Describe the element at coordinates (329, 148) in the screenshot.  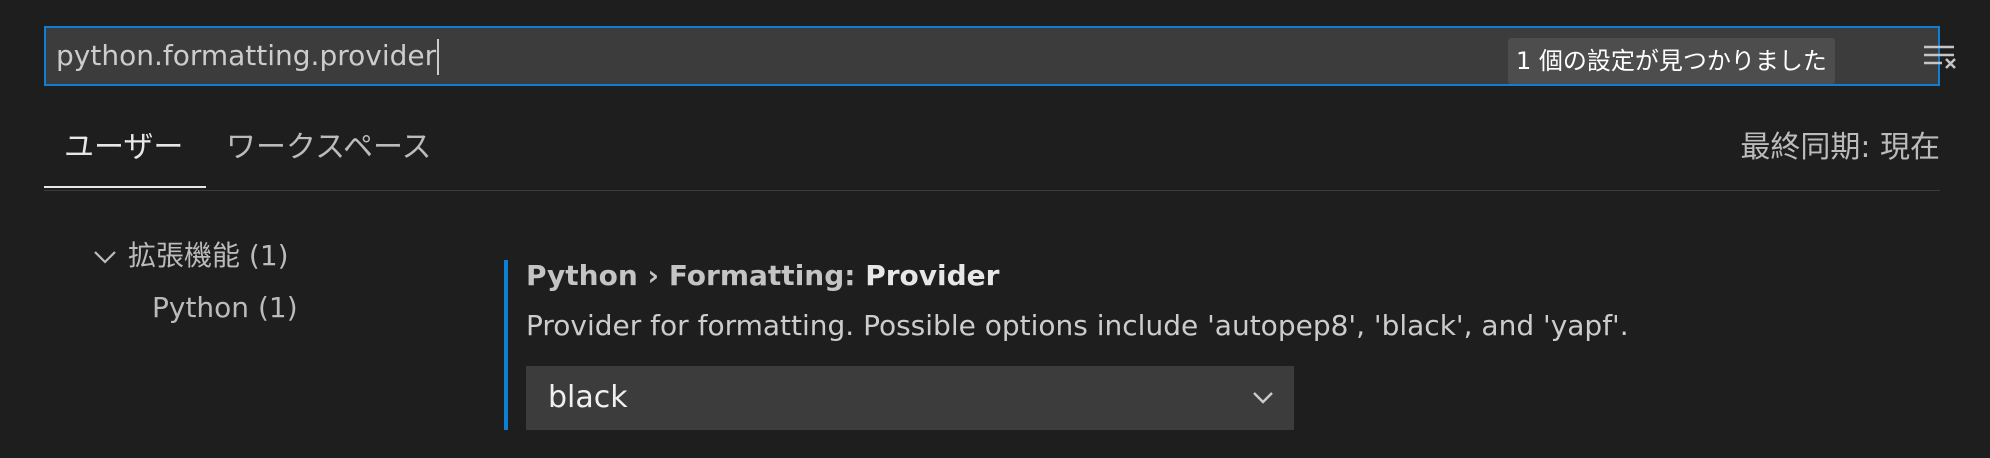
I see `tab-workspace: ワークスペース` at that location.